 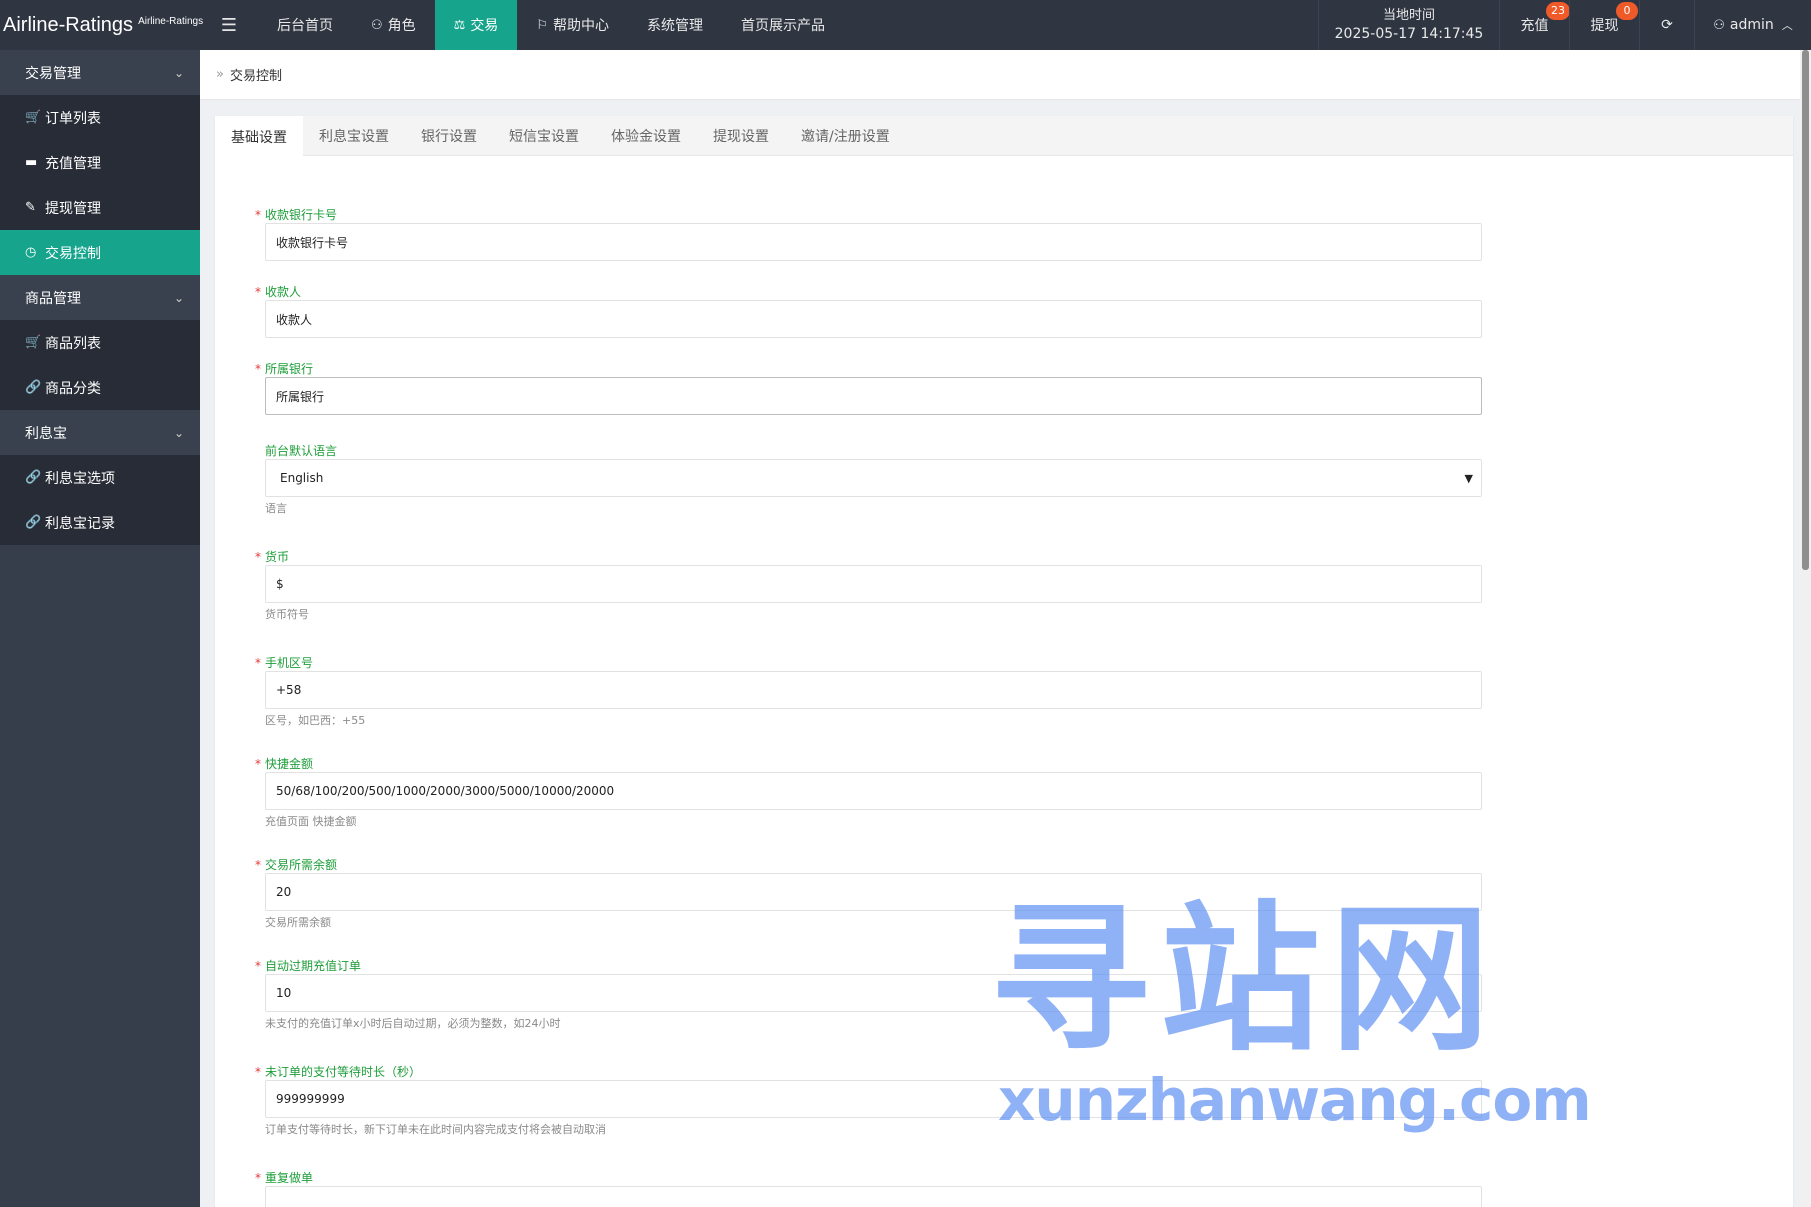 I want to click on sidebar-item-goods-category: 🔗 商品分类, so click(x=100, y=387).